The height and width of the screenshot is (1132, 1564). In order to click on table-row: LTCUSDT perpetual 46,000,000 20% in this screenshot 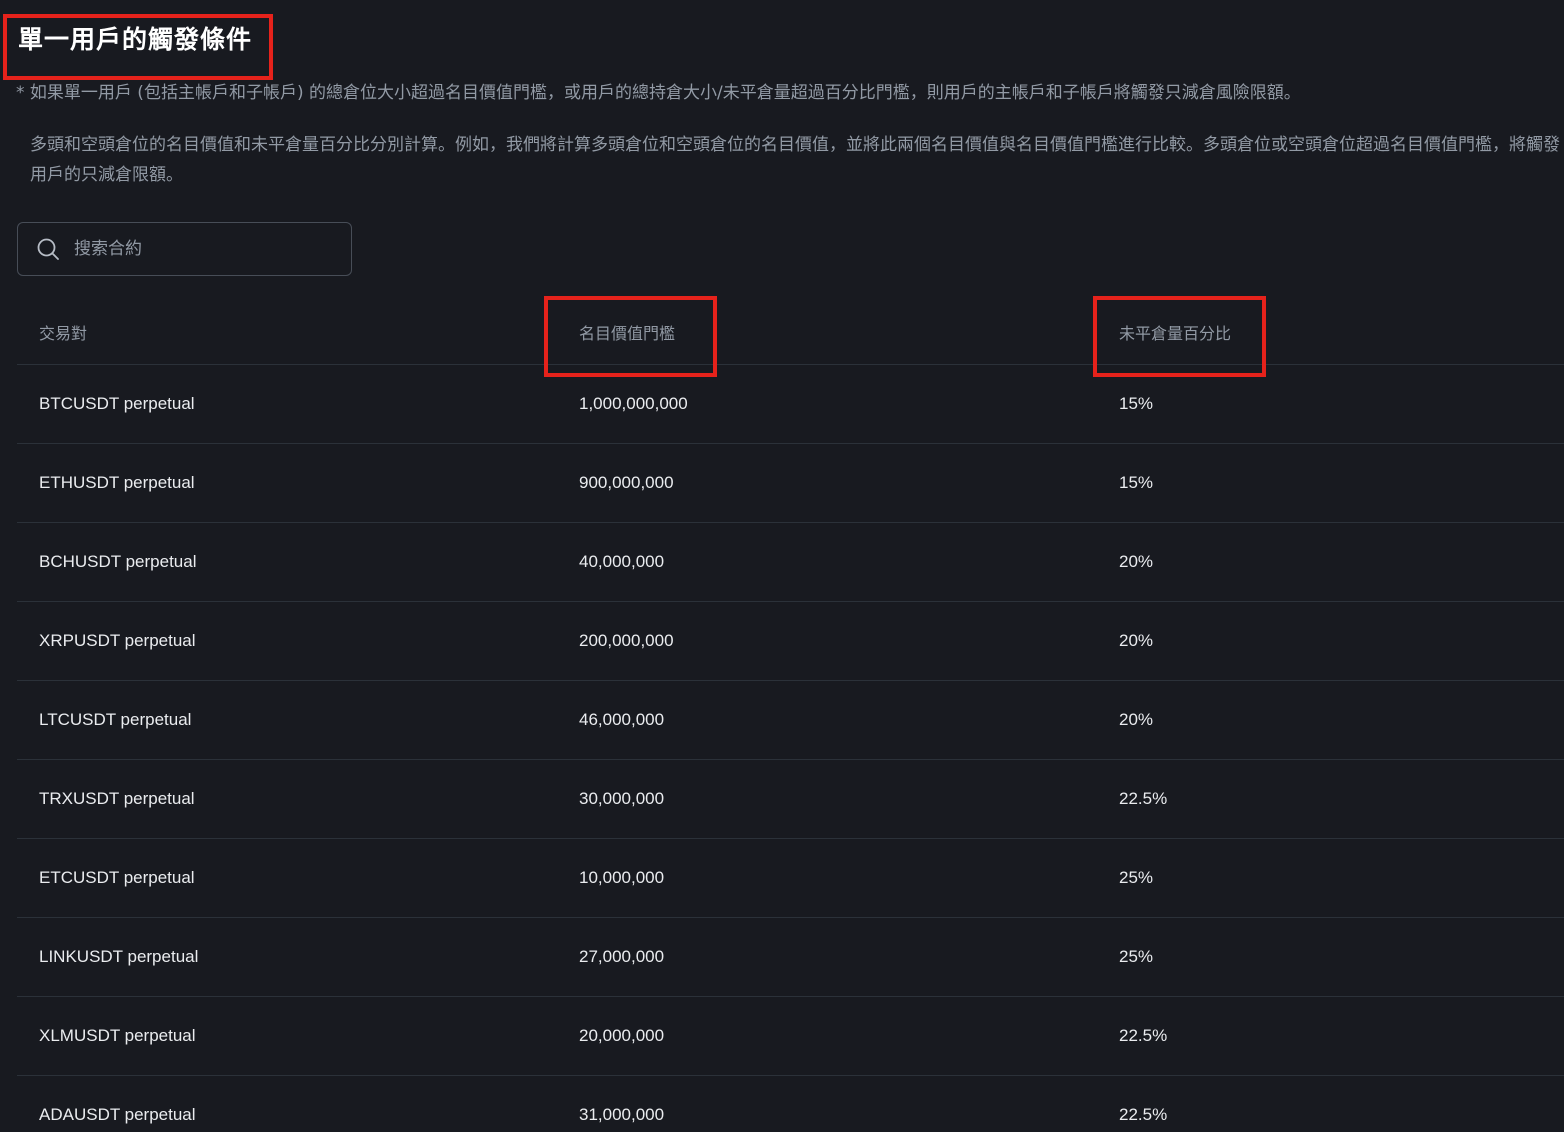, I will do `click(790, 720)`.